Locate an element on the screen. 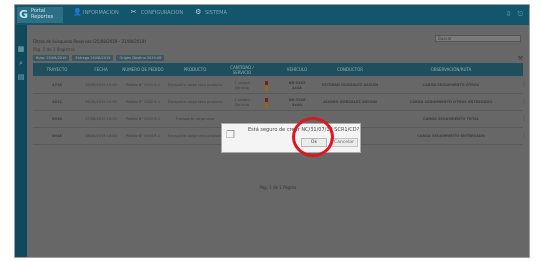  cell-trayecto: 8938 is located at coordinates (57, 119).